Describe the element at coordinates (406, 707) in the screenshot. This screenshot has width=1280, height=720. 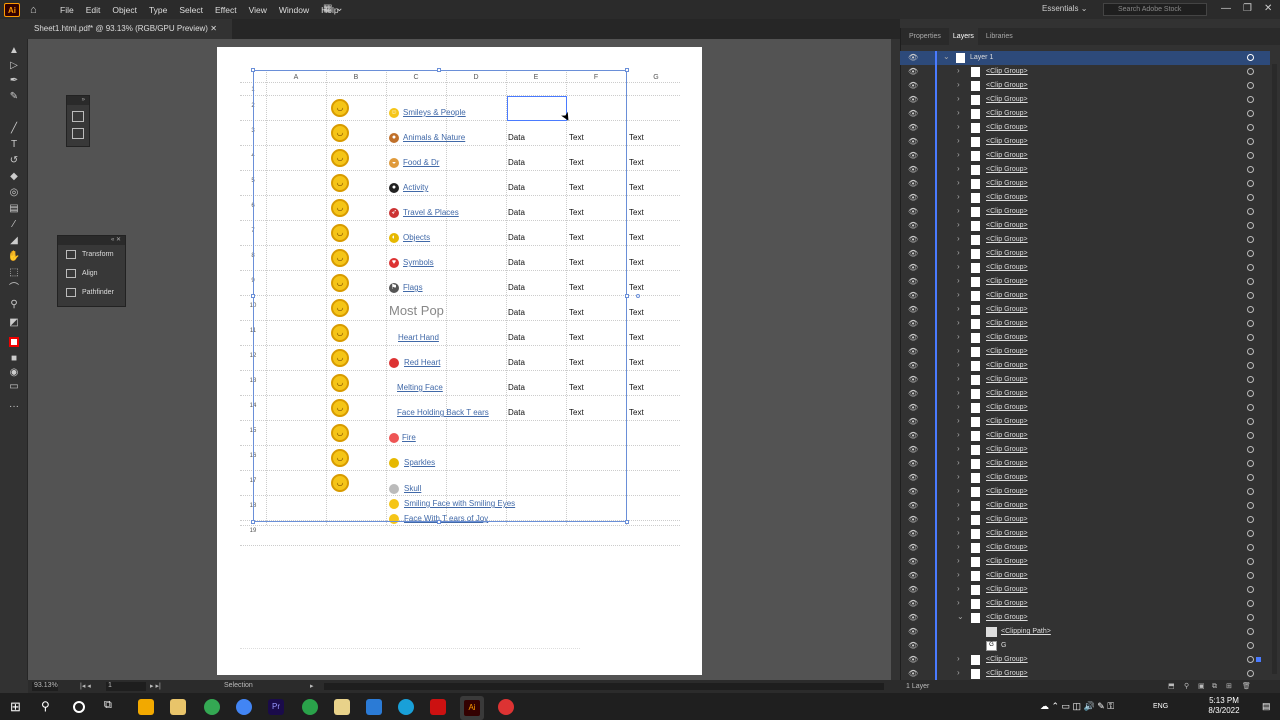
I see `edge-icon` at that location.